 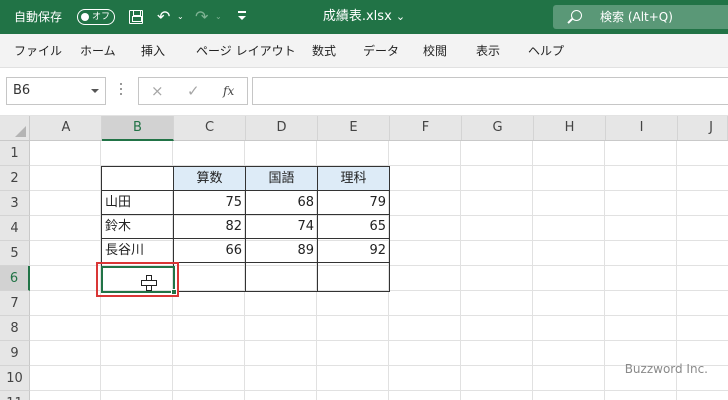 I want to click on row-header-6: 6, so click(x=15, y=278).